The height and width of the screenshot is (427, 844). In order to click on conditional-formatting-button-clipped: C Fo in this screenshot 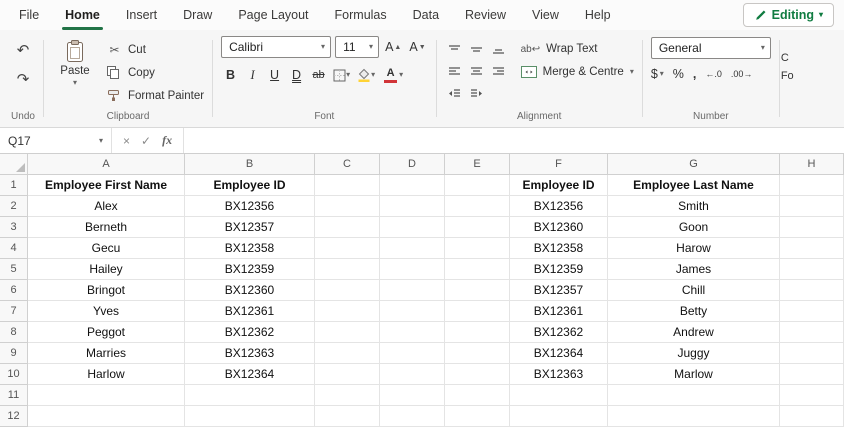, I will do `click(792, 80)`.